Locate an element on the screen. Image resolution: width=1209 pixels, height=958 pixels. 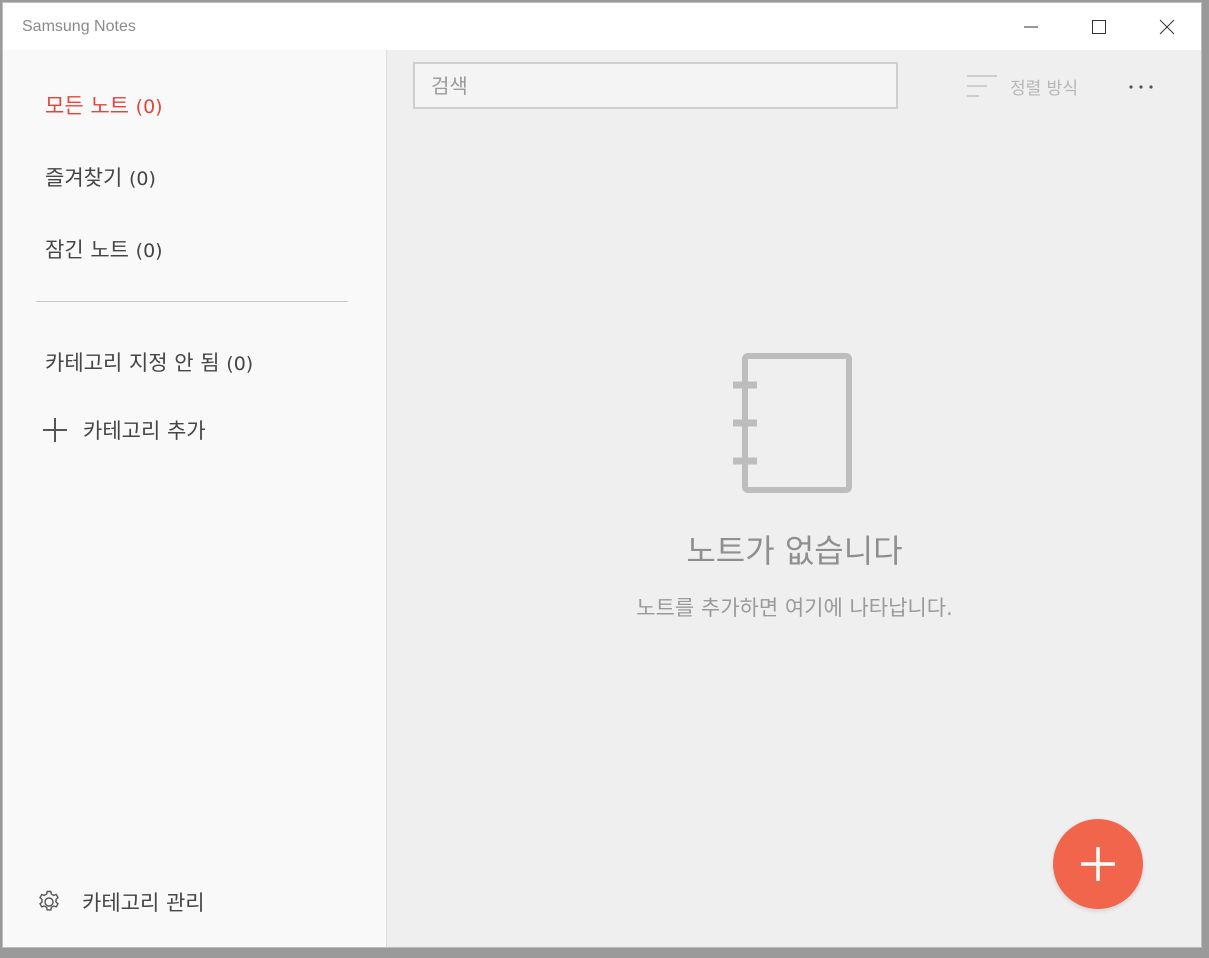
add-category-label: 카테고리 추가 is located at coordinates (144, 431).